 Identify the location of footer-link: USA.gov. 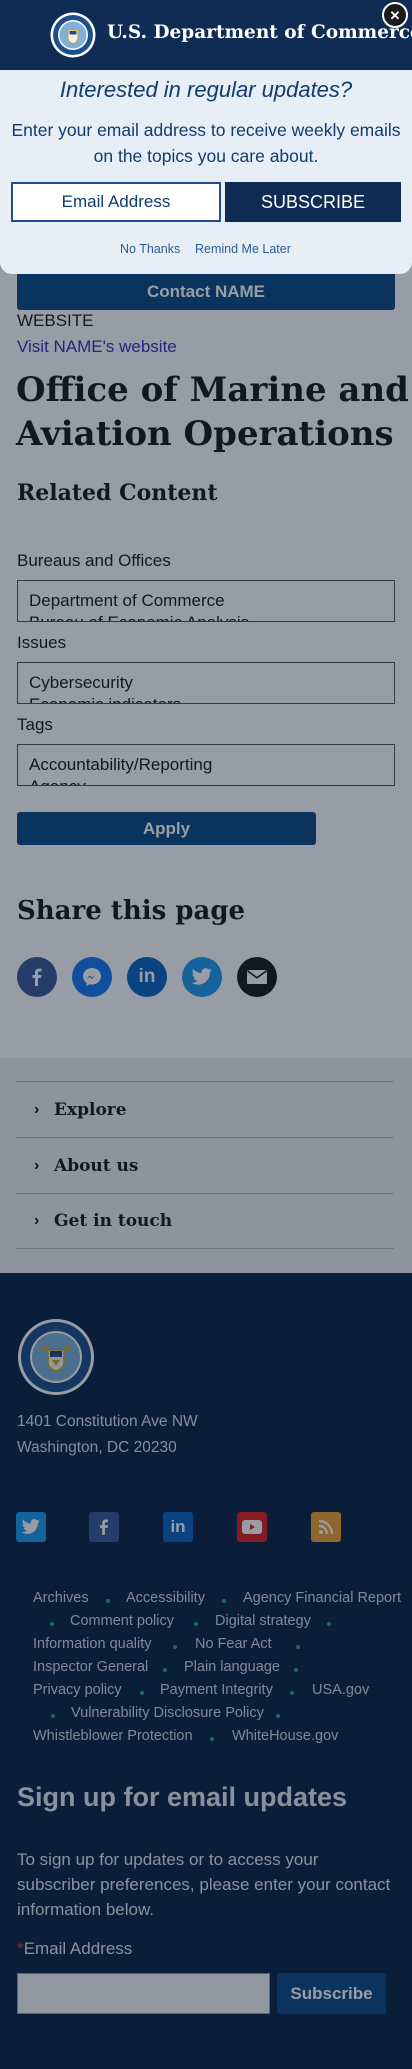
(340, 1690).